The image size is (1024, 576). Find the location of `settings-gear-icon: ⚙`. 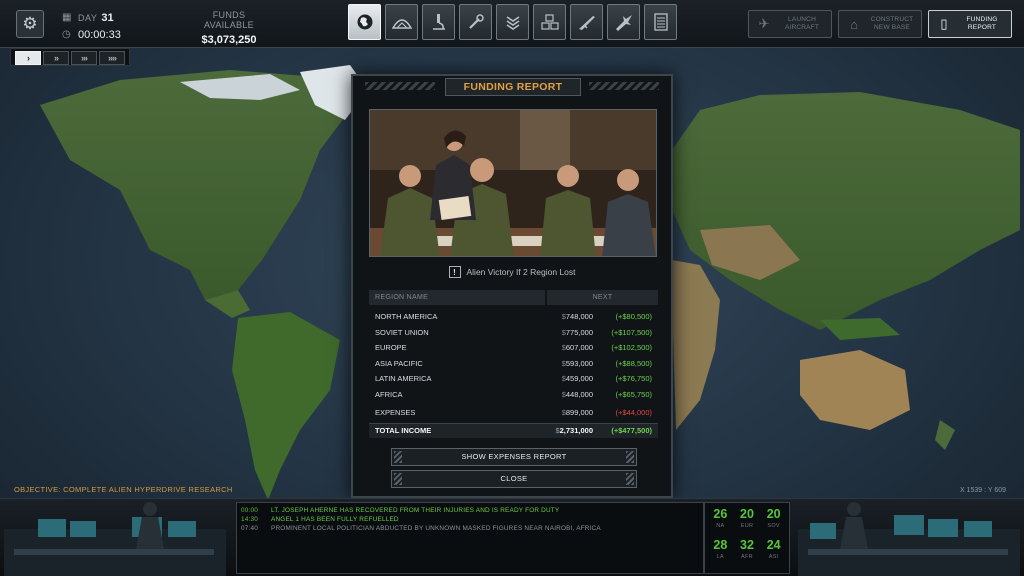

settings-gear-icon: ⚙ is located at coordinates (30, 24).